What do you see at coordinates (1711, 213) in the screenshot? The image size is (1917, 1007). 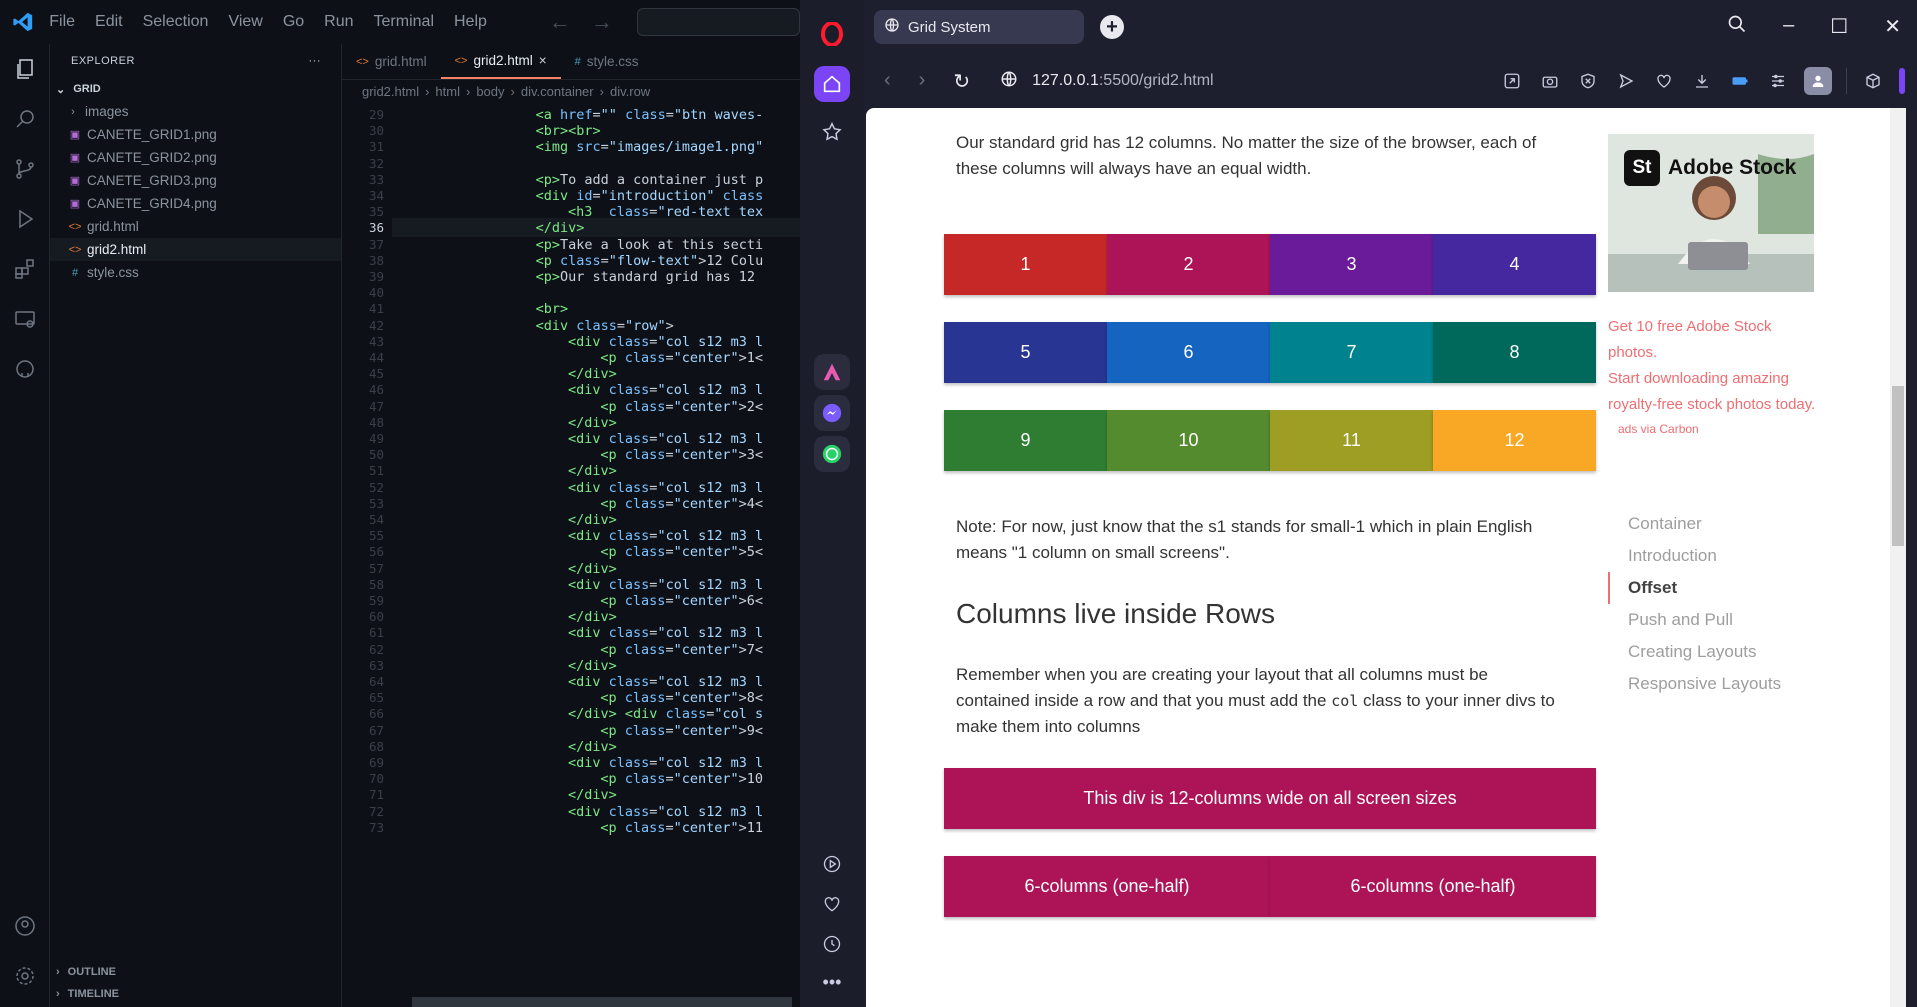 I see `ad-image: St Adobe Stock` at bounding box center [1711, 213].